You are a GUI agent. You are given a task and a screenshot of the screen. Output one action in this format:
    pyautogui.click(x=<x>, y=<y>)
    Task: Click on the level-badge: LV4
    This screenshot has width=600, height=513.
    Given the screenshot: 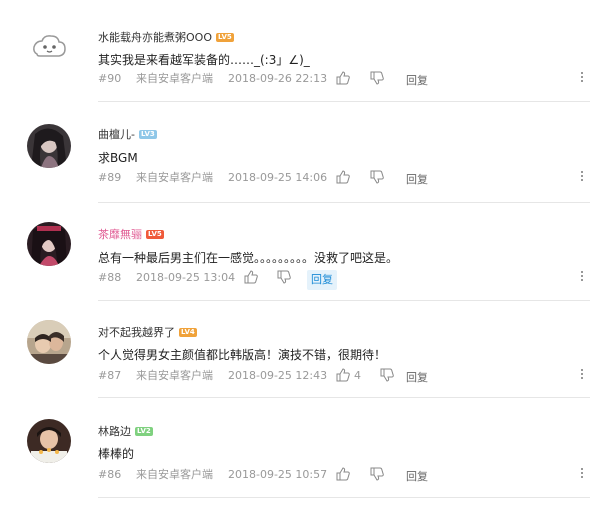 What is the action you would take?
    pyautogui.click(x=188, y=332)
    